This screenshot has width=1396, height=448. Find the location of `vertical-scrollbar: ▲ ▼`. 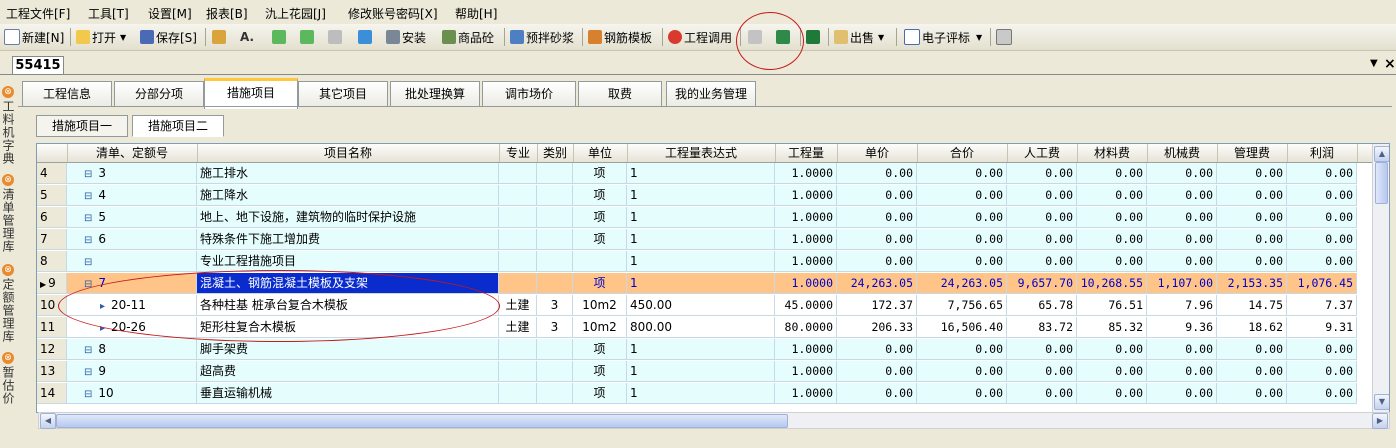

vertical-scrollbar: ▲ ▼ is located at coordinates (1380, 278).